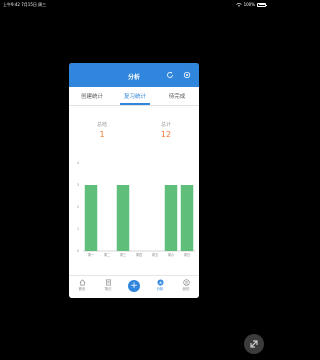 This screenshot has height=360, width=320. I want to click on note-icon, so click(108, 282).